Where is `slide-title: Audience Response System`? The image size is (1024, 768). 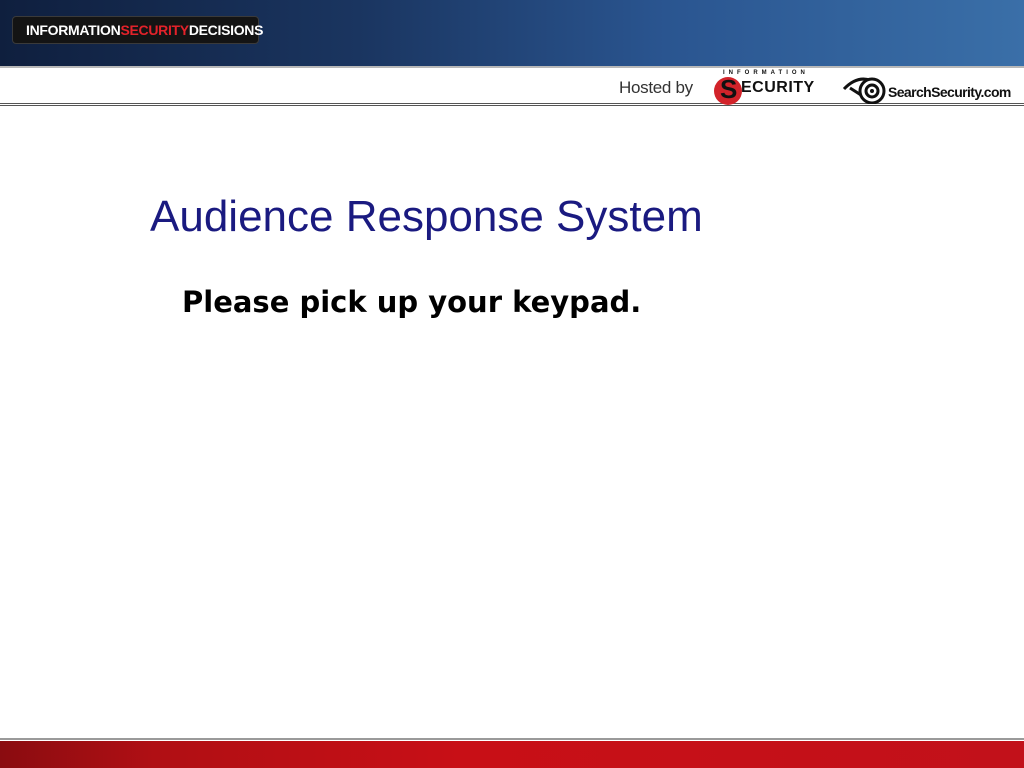
slide-title: Audience Response System is located at coordinates (426, 216).